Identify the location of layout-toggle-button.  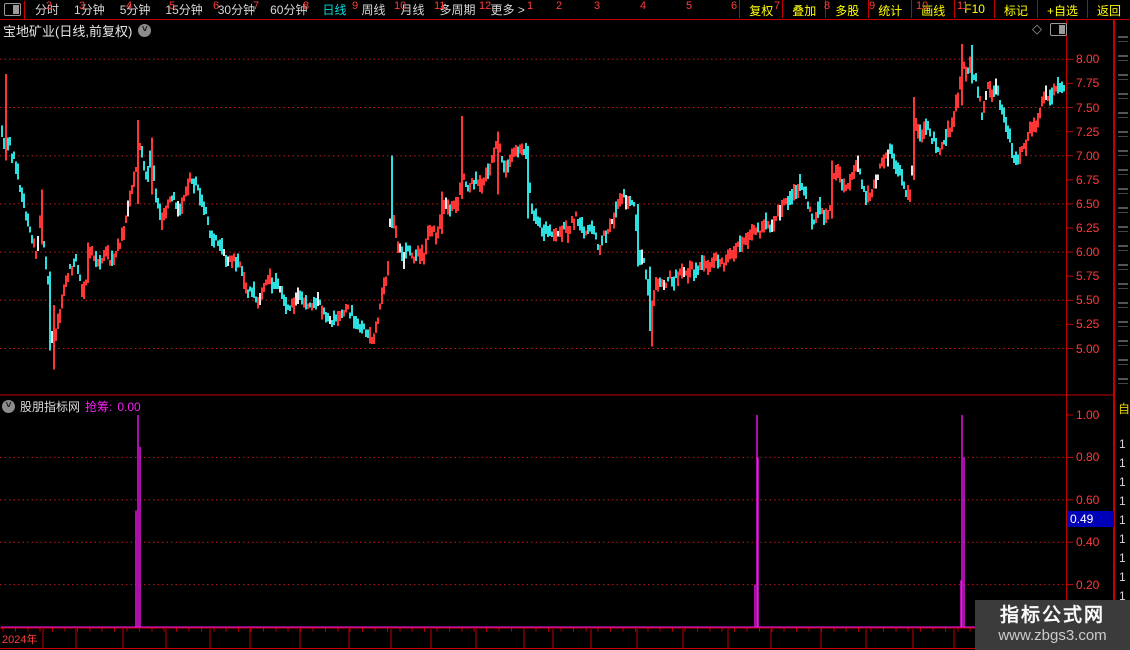
(12, 9).